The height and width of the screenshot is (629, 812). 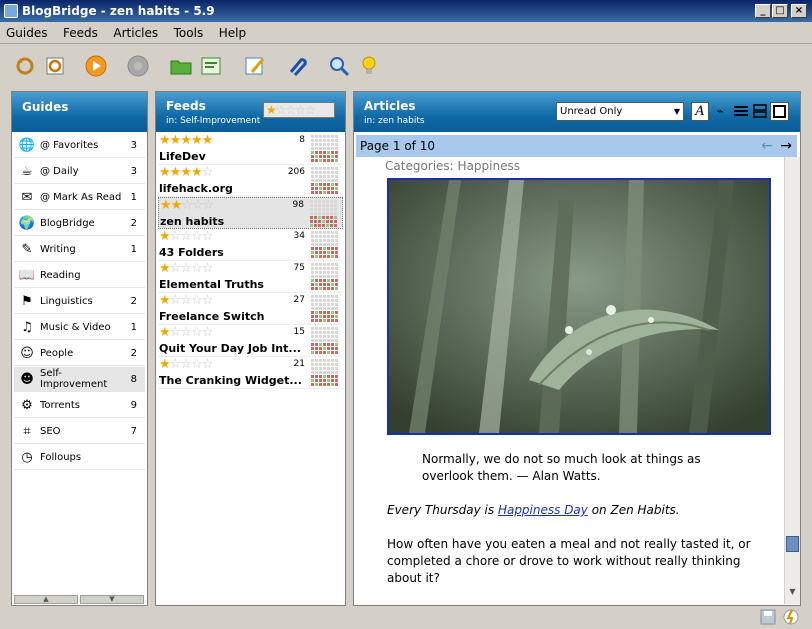 What do you see at coordinates (79, 431) in the screenshot?
I see `guide-item: ⌗ SEO 7` at bounding box center [79, 431].